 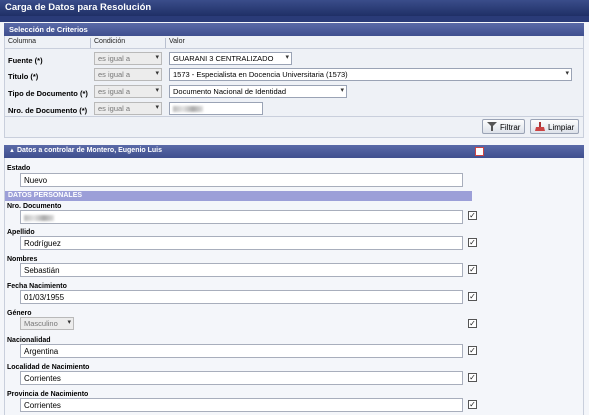 What do you see at coordinates (472, 215) in the screenshot?
I see `nro-documento-checkbox: ✓` at bounding box center [472, 215].